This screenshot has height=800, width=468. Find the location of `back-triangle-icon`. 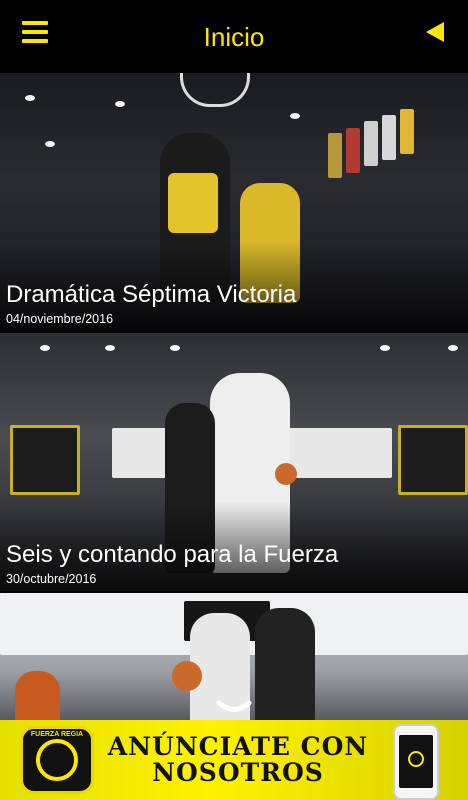

back-triangle-icon is located at coordinates (435, 32).